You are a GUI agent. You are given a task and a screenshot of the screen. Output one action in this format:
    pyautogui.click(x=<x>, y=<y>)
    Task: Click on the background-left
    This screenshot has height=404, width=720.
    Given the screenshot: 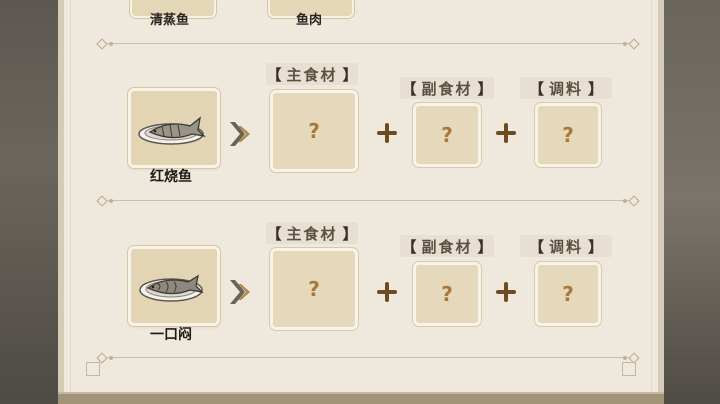 What is the action you would take?
    pyautogui.click(x=30, y=202)
    